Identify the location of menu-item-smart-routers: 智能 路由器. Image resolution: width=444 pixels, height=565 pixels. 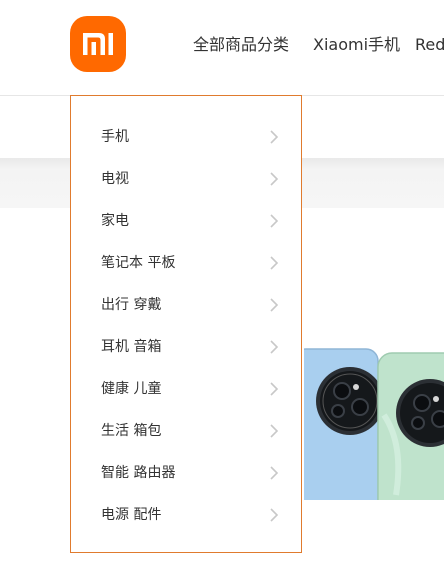
(186, 473).